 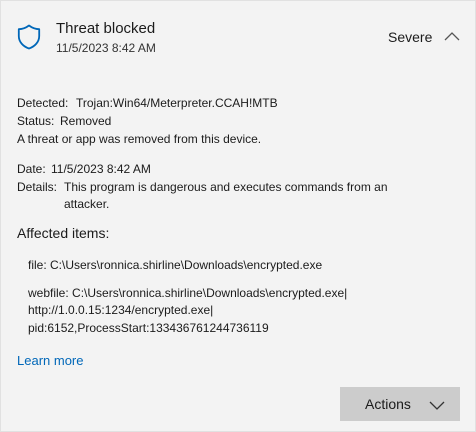 What do you see at coordinates (121, 310) in the screenshot?
I see `affected-webfile-line2: http://1.0.0.15:1234/encrypted.exe|` at bounding box center [121, 310].